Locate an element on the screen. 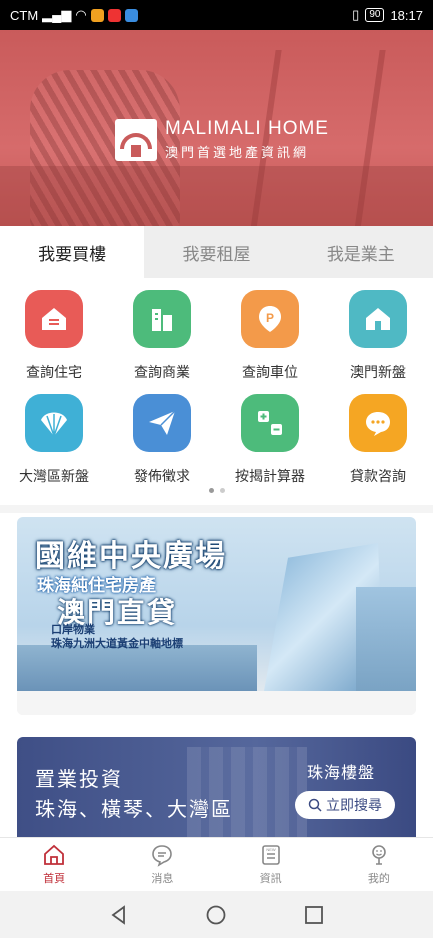 The height and width of the screenshot is (938, 433). parking-icon: P is located at coordinates (270, 319).